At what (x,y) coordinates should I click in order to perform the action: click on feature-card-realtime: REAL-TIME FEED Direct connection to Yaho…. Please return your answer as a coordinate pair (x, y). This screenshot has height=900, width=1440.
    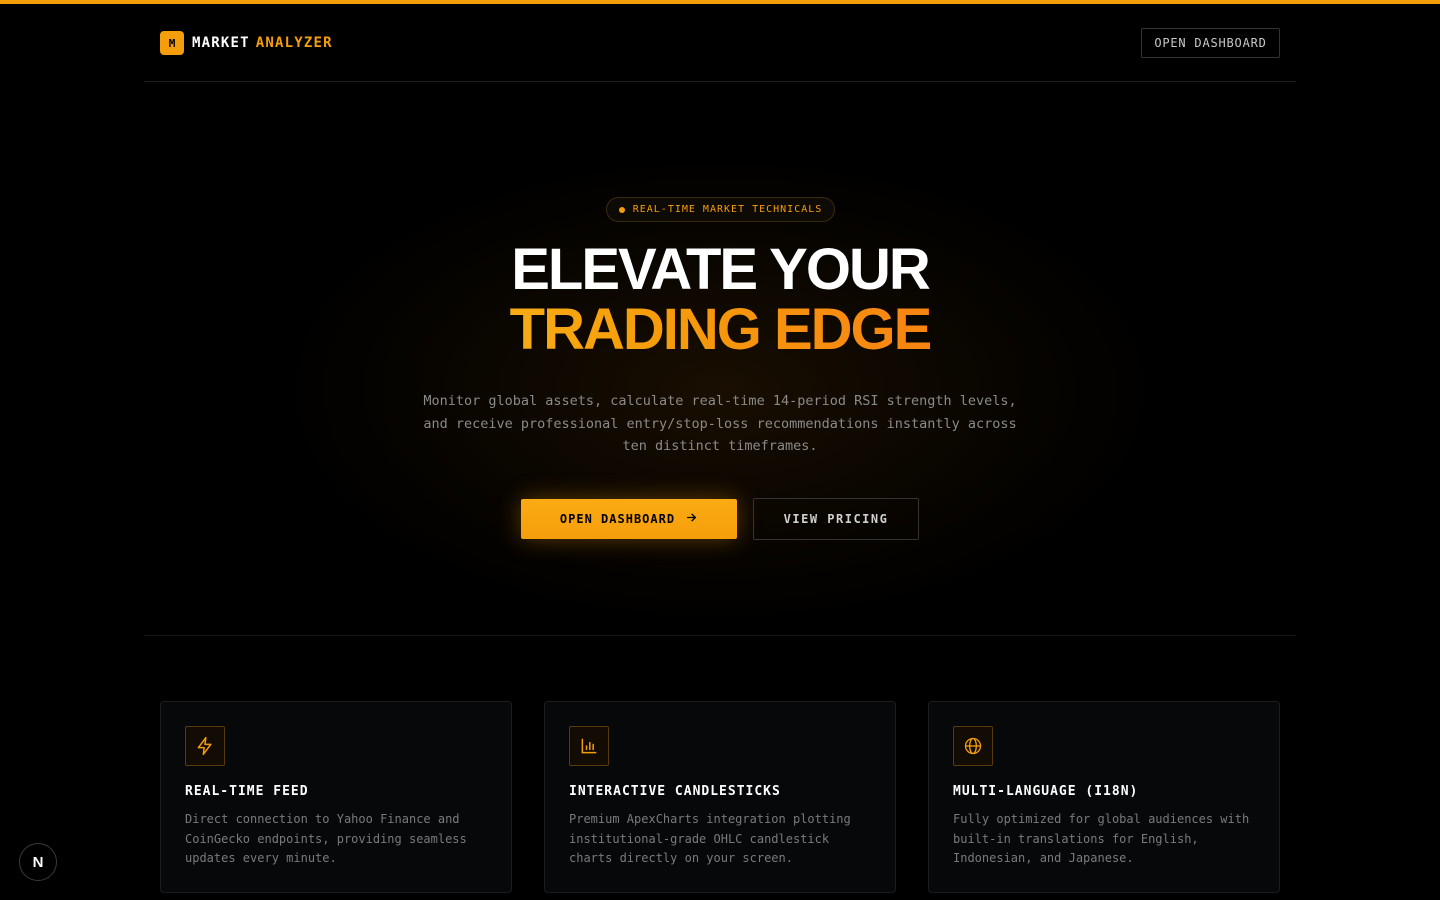
    Looking at the image, I should click on (336, 797).